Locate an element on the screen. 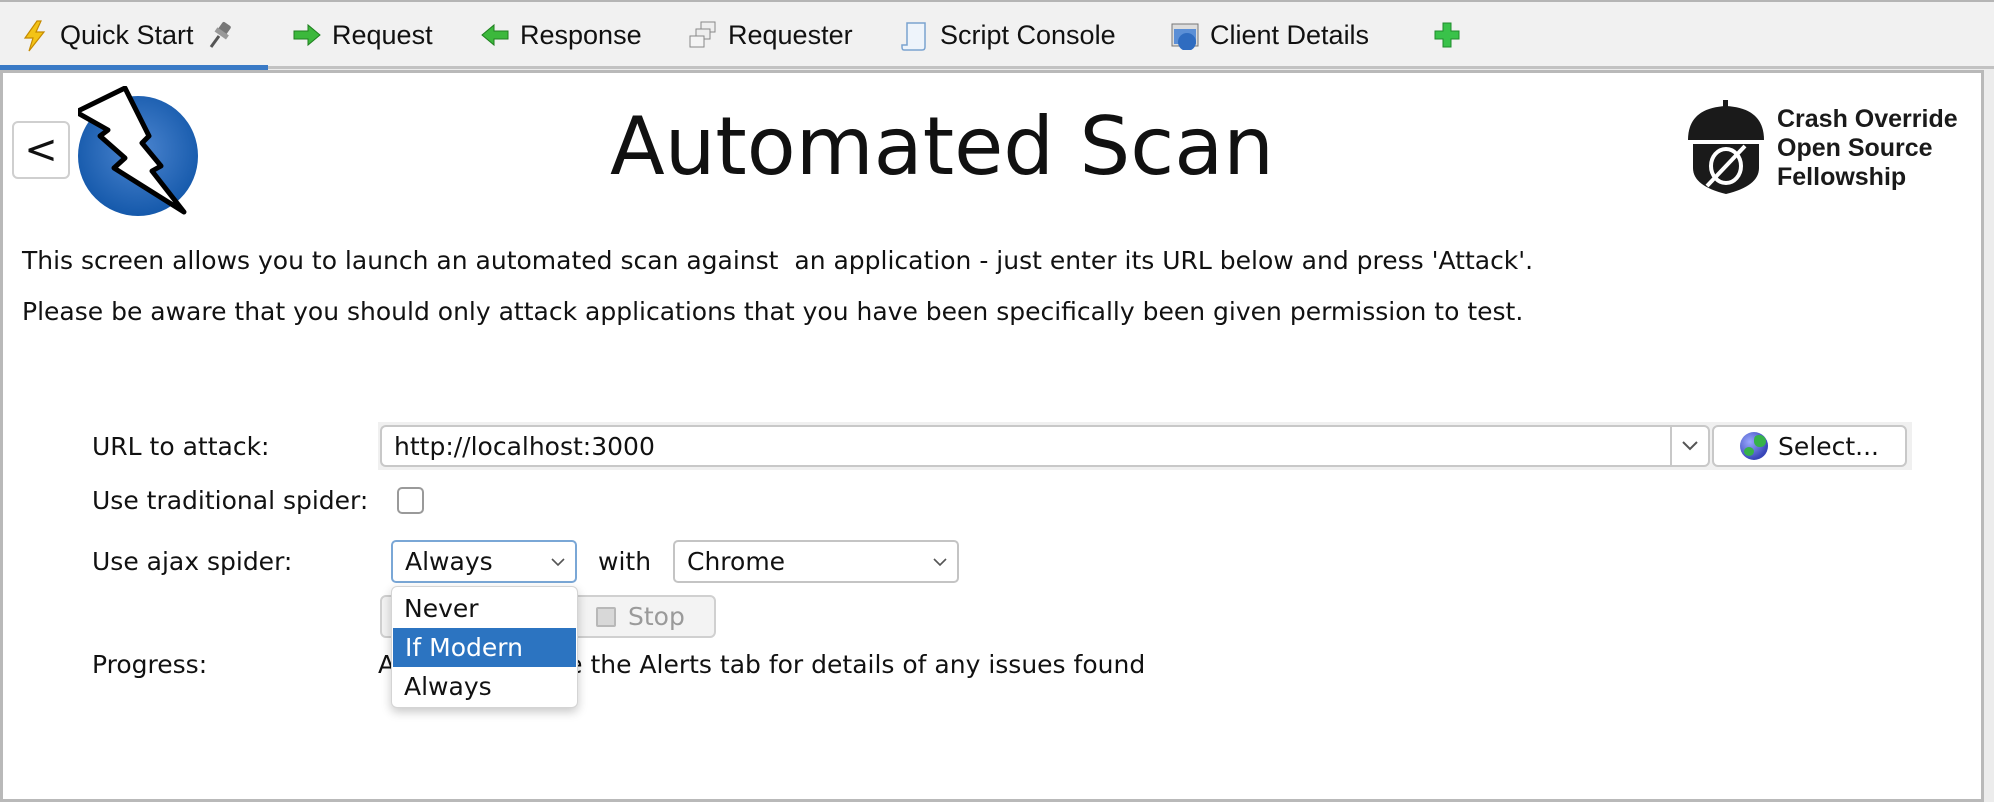 The height and width of the screenshot is (802, 1994). globe-icon is located at coordinates (1754, 446).